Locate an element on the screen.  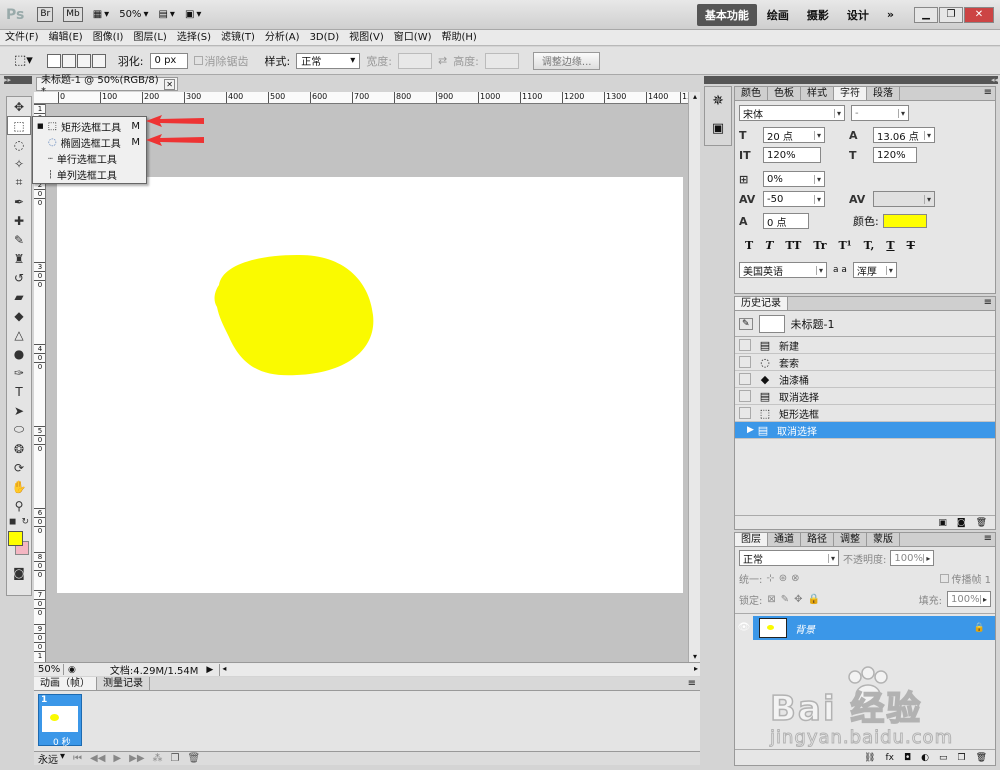
more-workspaces-button: » is located at coordinates (890, 14).